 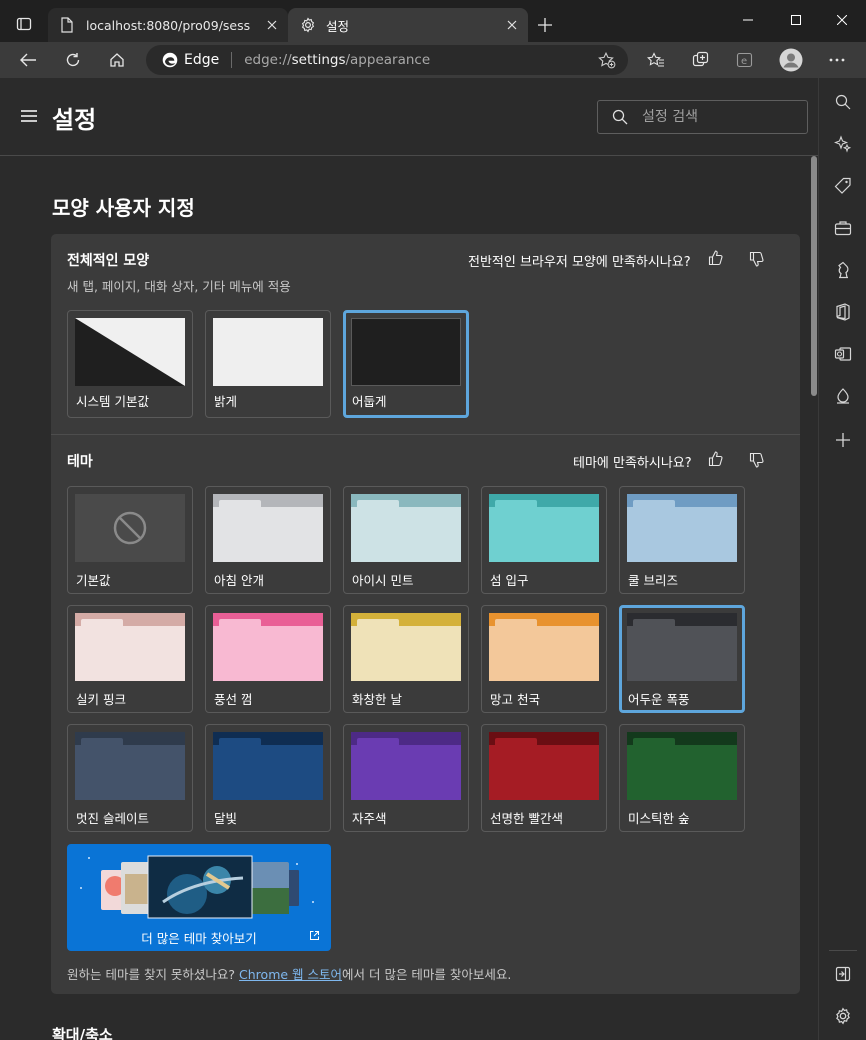 What do you see at coordinates (842, 228) in the screenshot?
I see `tools-briefcase-icon` at bounding box center [842, 228].